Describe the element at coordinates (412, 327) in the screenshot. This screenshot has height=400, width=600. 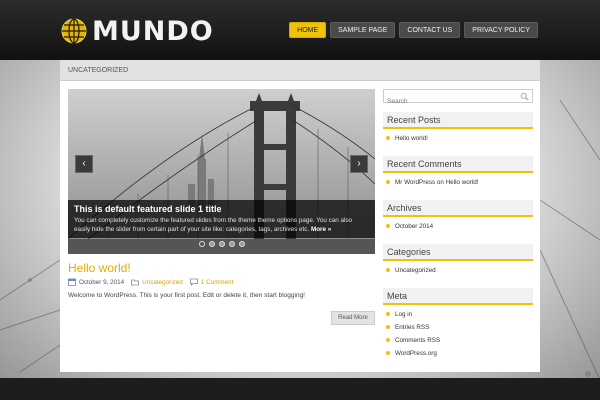
I see `list-item-label: Entries RSS` at that location.